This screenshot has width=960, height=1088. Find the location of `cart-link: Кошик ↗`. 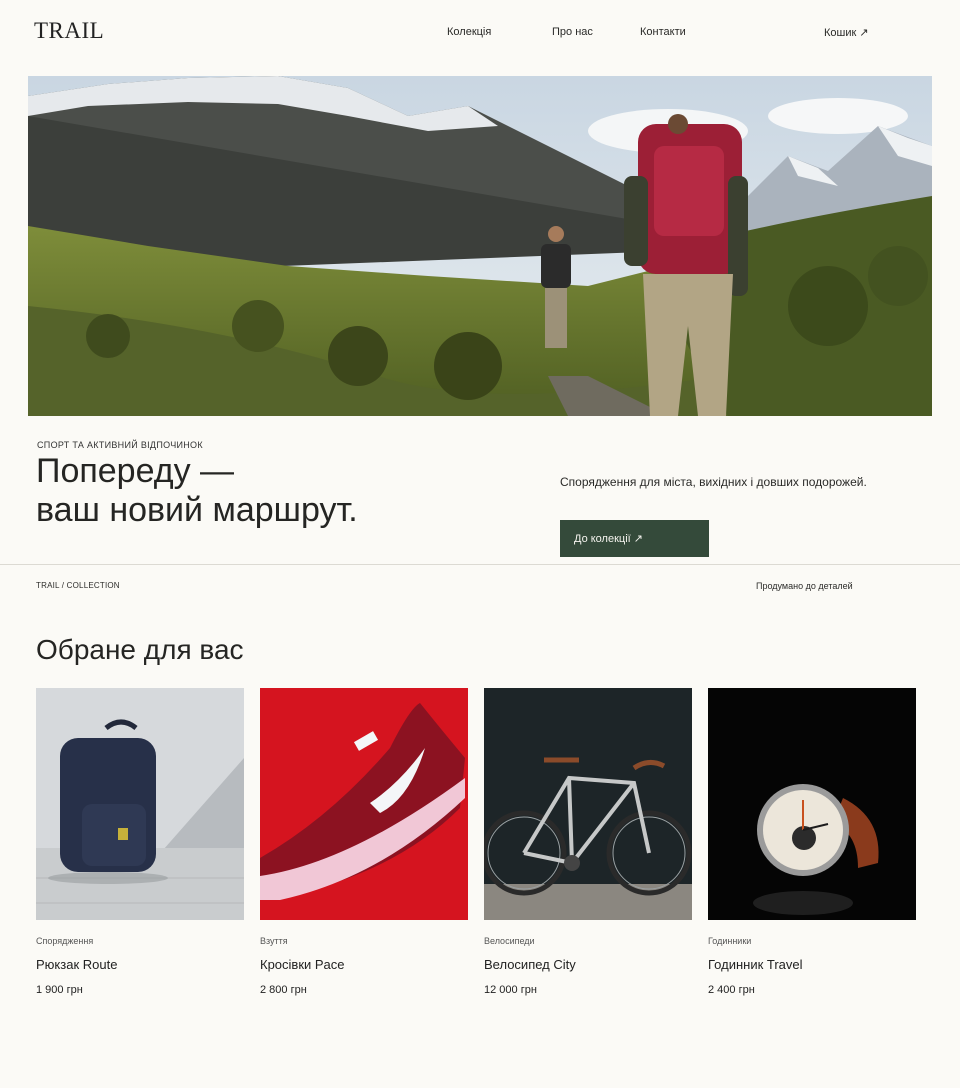

cart-link: Кошик ↗ is located at coordinates (846, 32).